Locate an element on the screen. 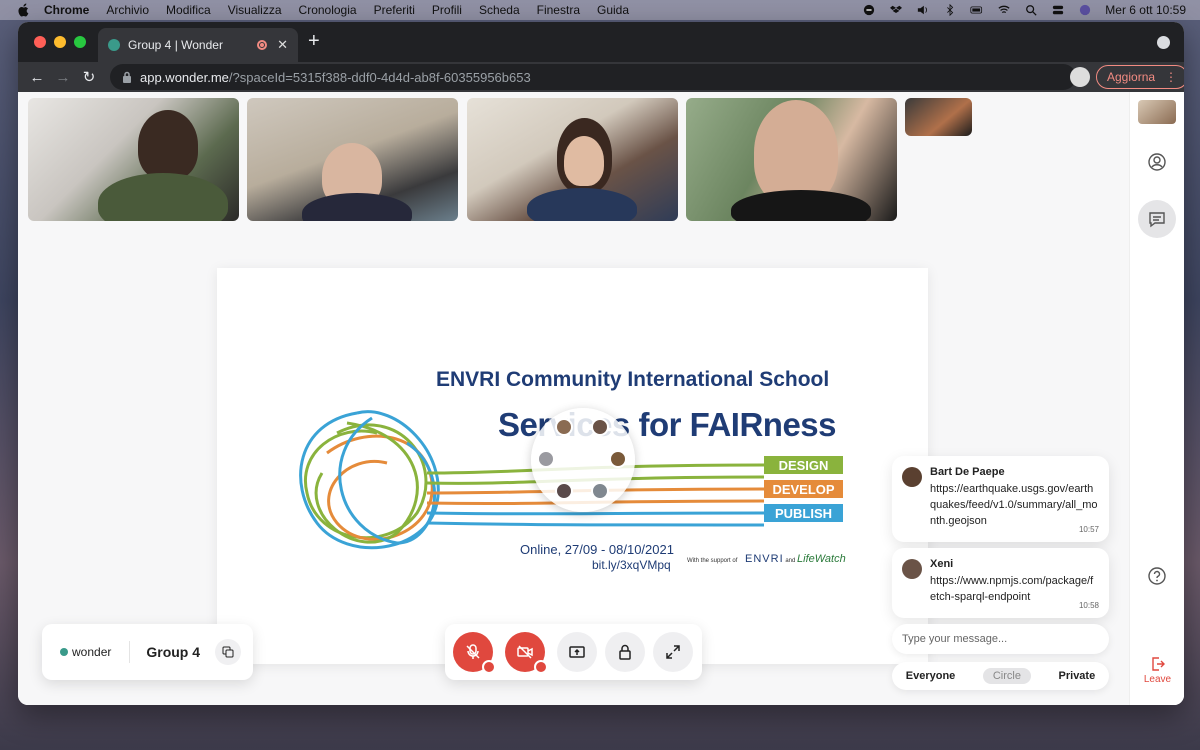  menu-archivio: Archivio is located at coordinates (127, 10).